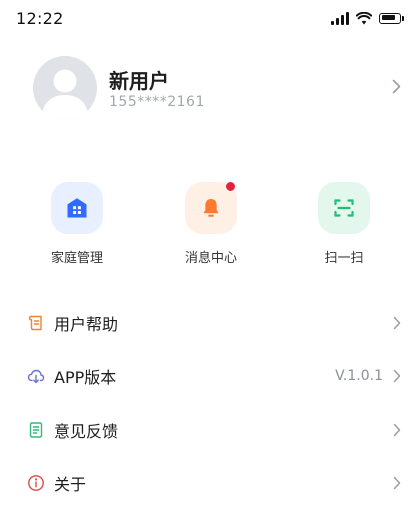  I want to click on user-silhouette-icon, so click(65, 88).